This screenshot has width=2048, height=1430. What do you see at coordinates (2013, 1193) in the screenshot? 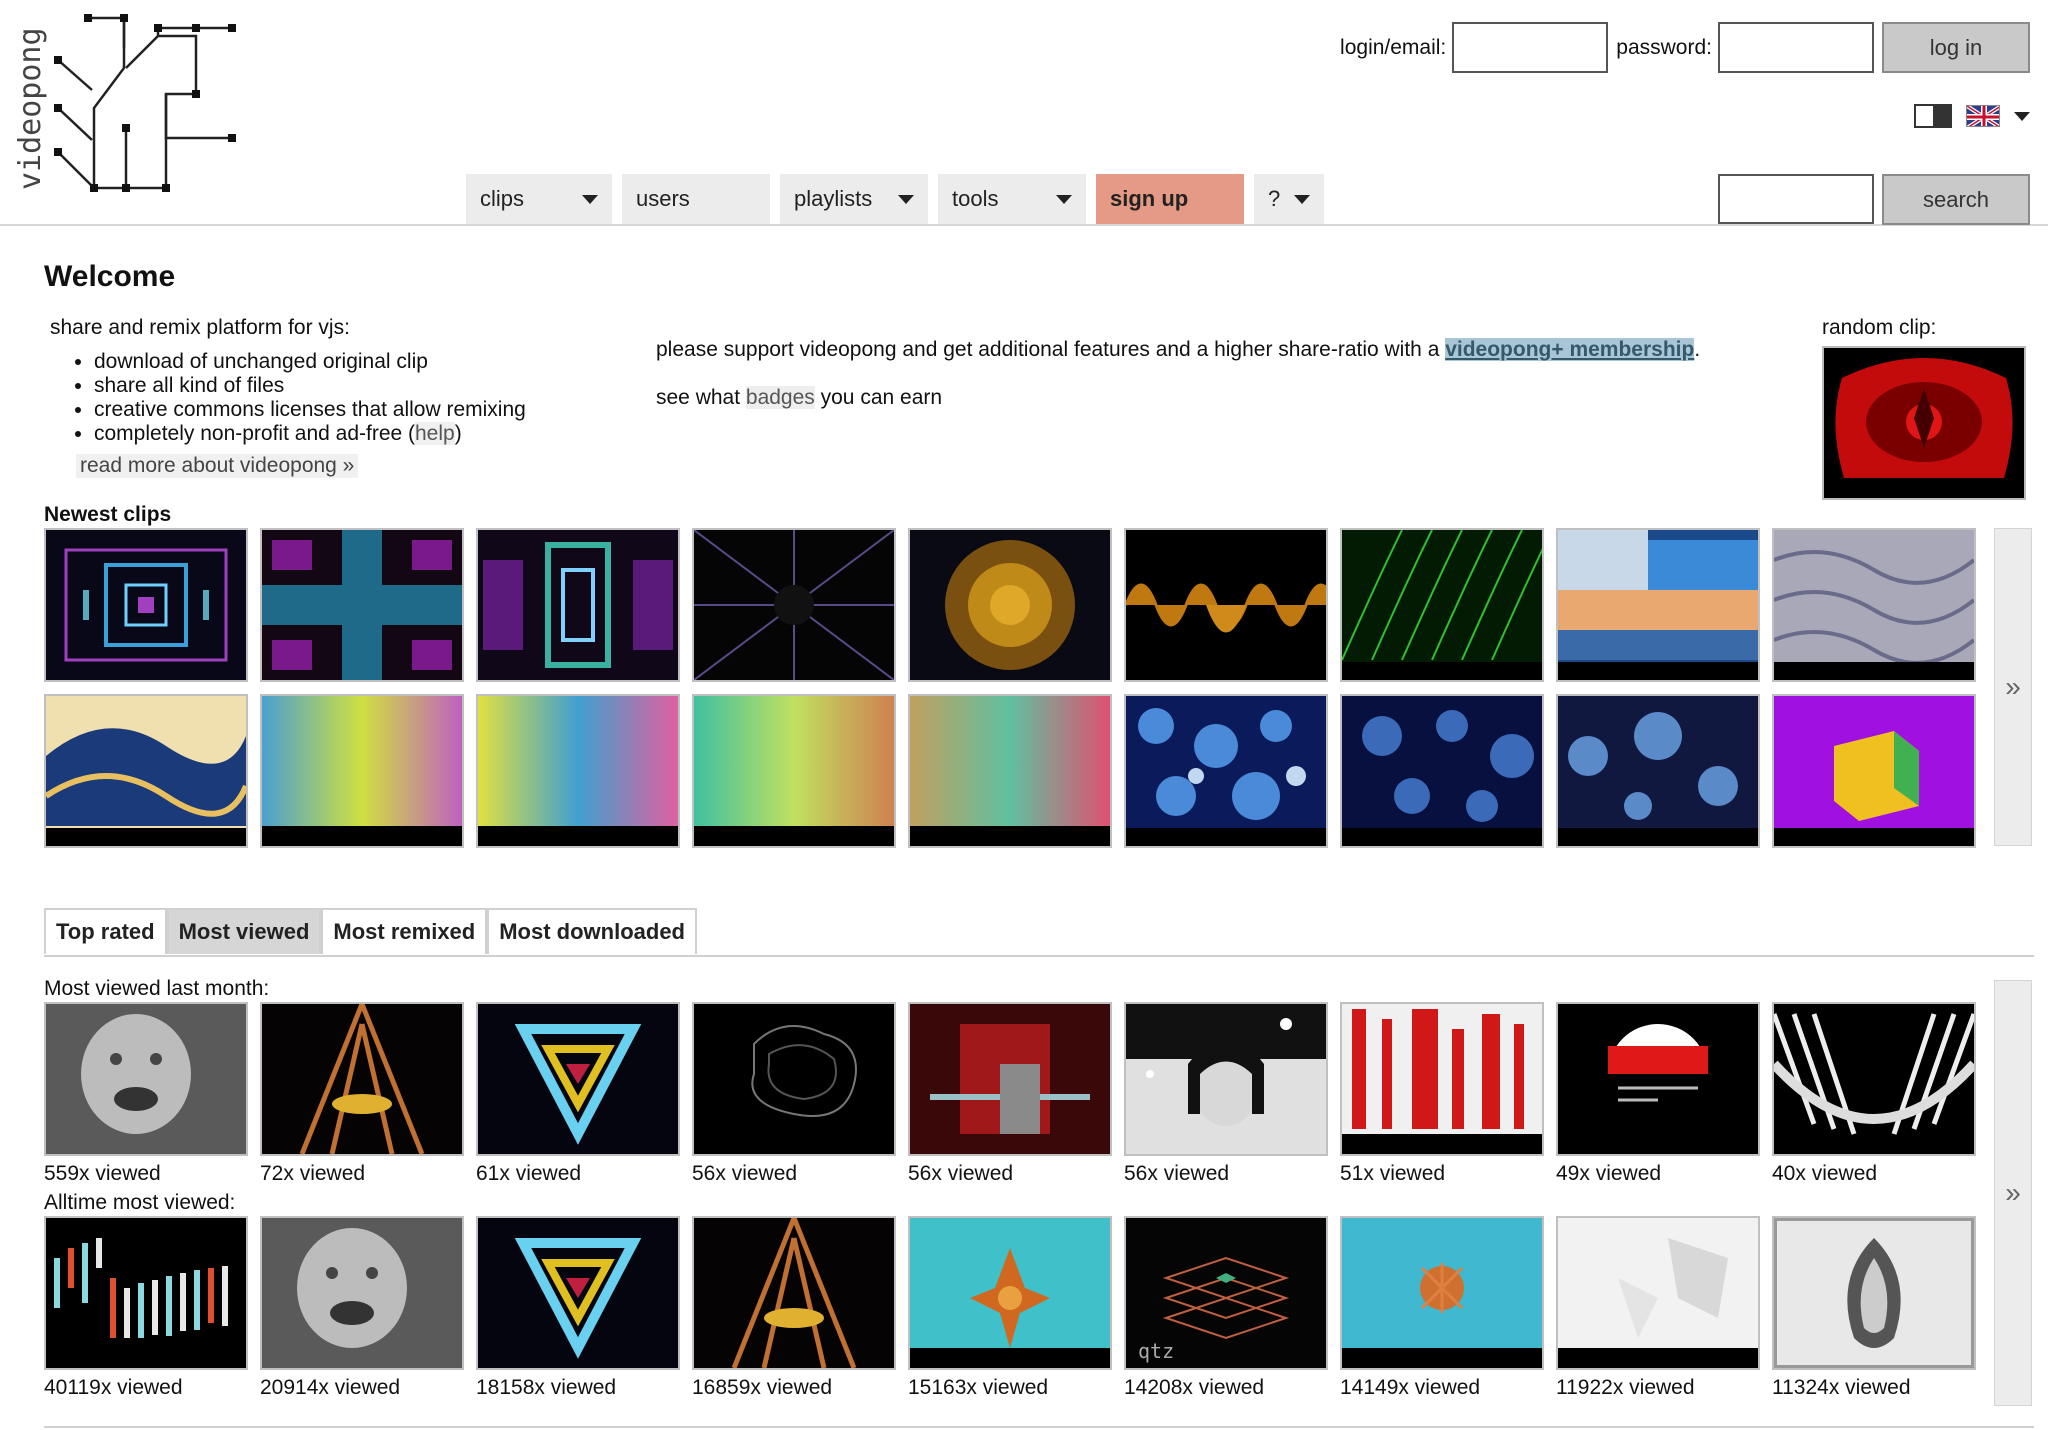
I see `most-viewed-more-button: »` at bounding box center [2013, 1193].